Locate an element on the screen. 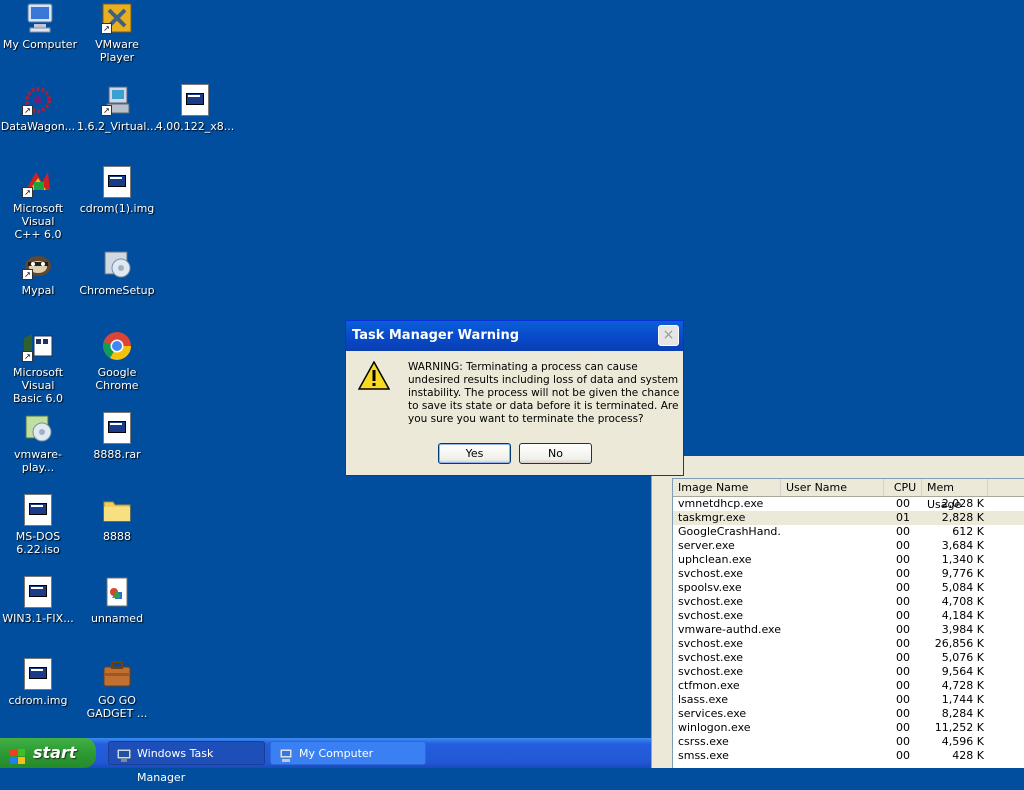 Image resolution: width=1024 pixels, height=790 pixels. process-row: svchost.exe 00 5,076 K is located at coordinates (848, 658).